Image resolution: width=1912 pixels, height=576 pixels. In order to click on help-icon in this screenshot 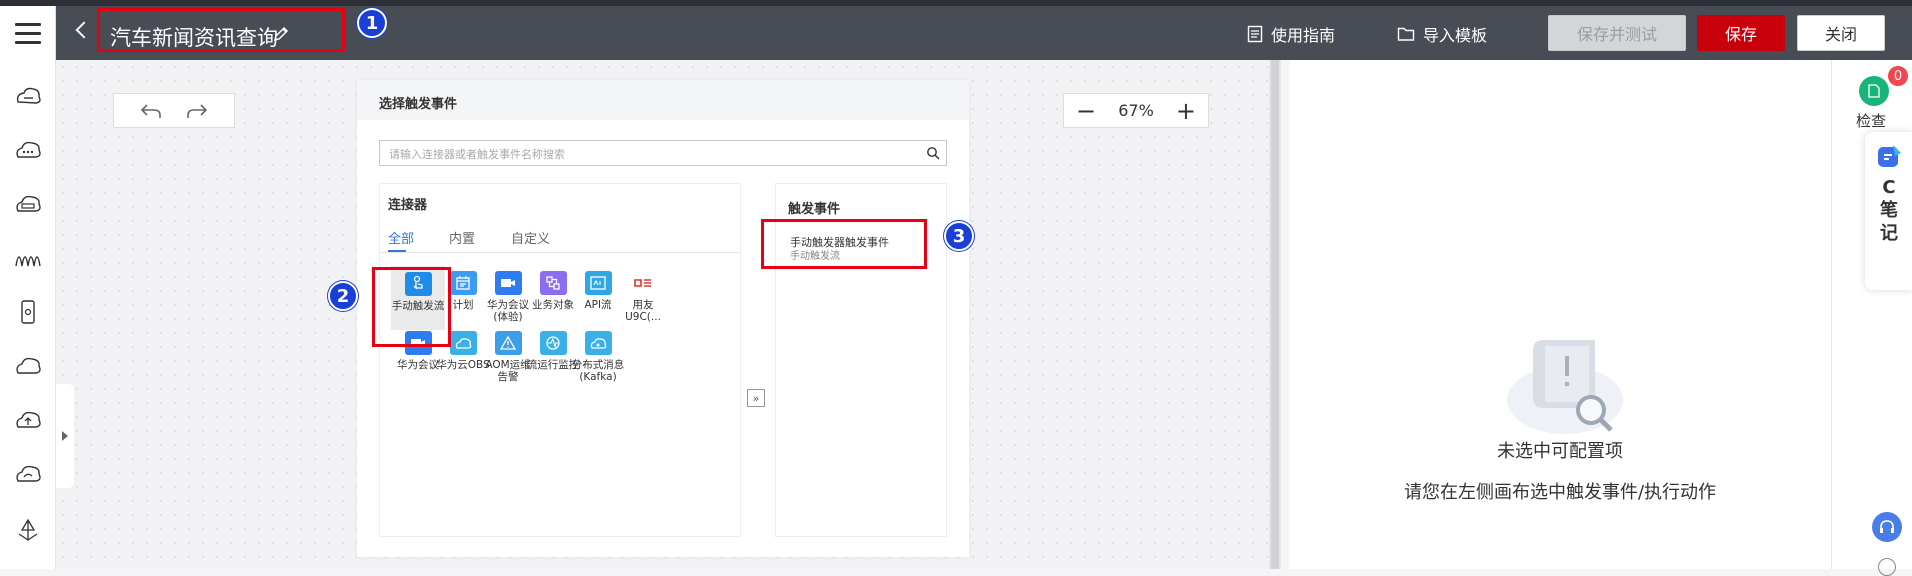, I will do `click(1887, 567)`.